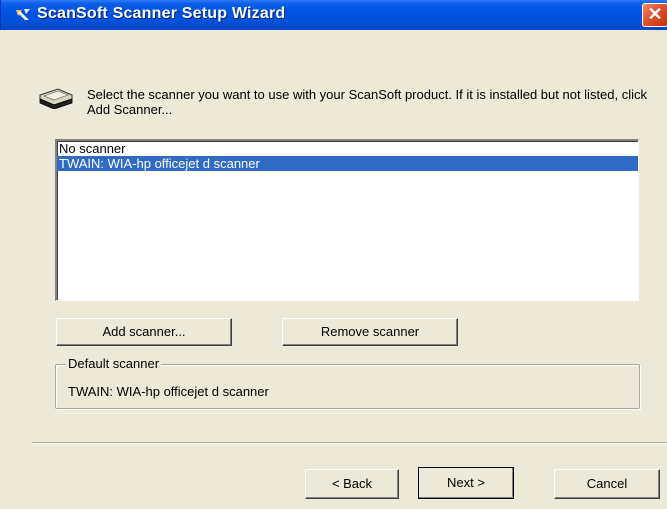  I want to click on back-button: < Back, so click(352, 484).